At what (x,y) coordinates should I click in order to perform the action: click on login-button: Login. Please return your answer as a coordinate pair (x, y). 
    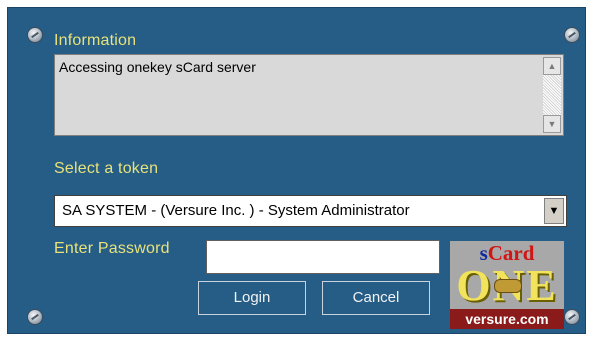
    Looking at the image, I should click on (252, 298).